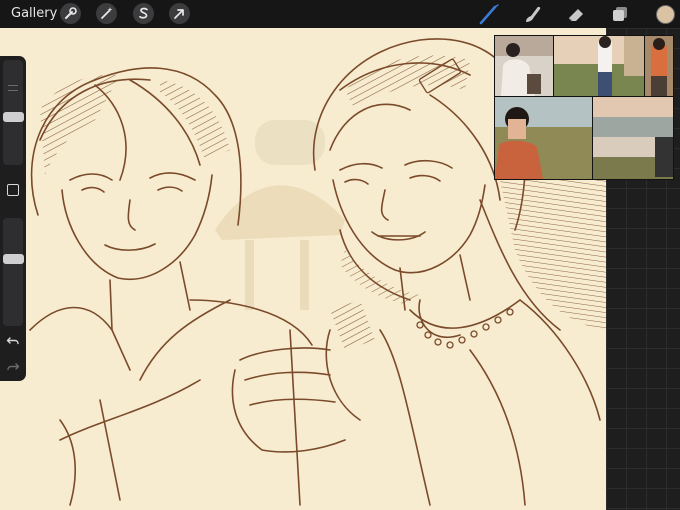 This screenshot has width=680, height=510. Describe the element at coordinates (665, 14) in the screenshot. I see `color-swatch` at that location.